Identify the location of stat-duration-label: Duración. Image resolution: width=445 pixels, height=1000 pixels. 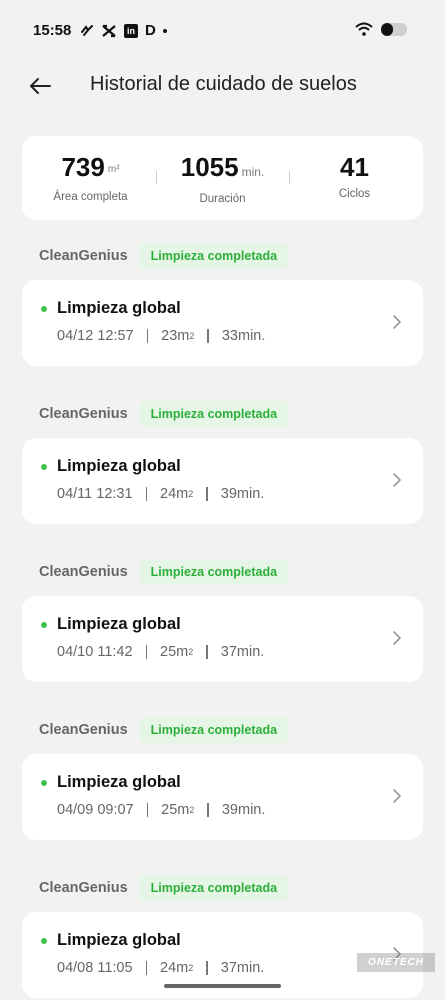
(222, 199).